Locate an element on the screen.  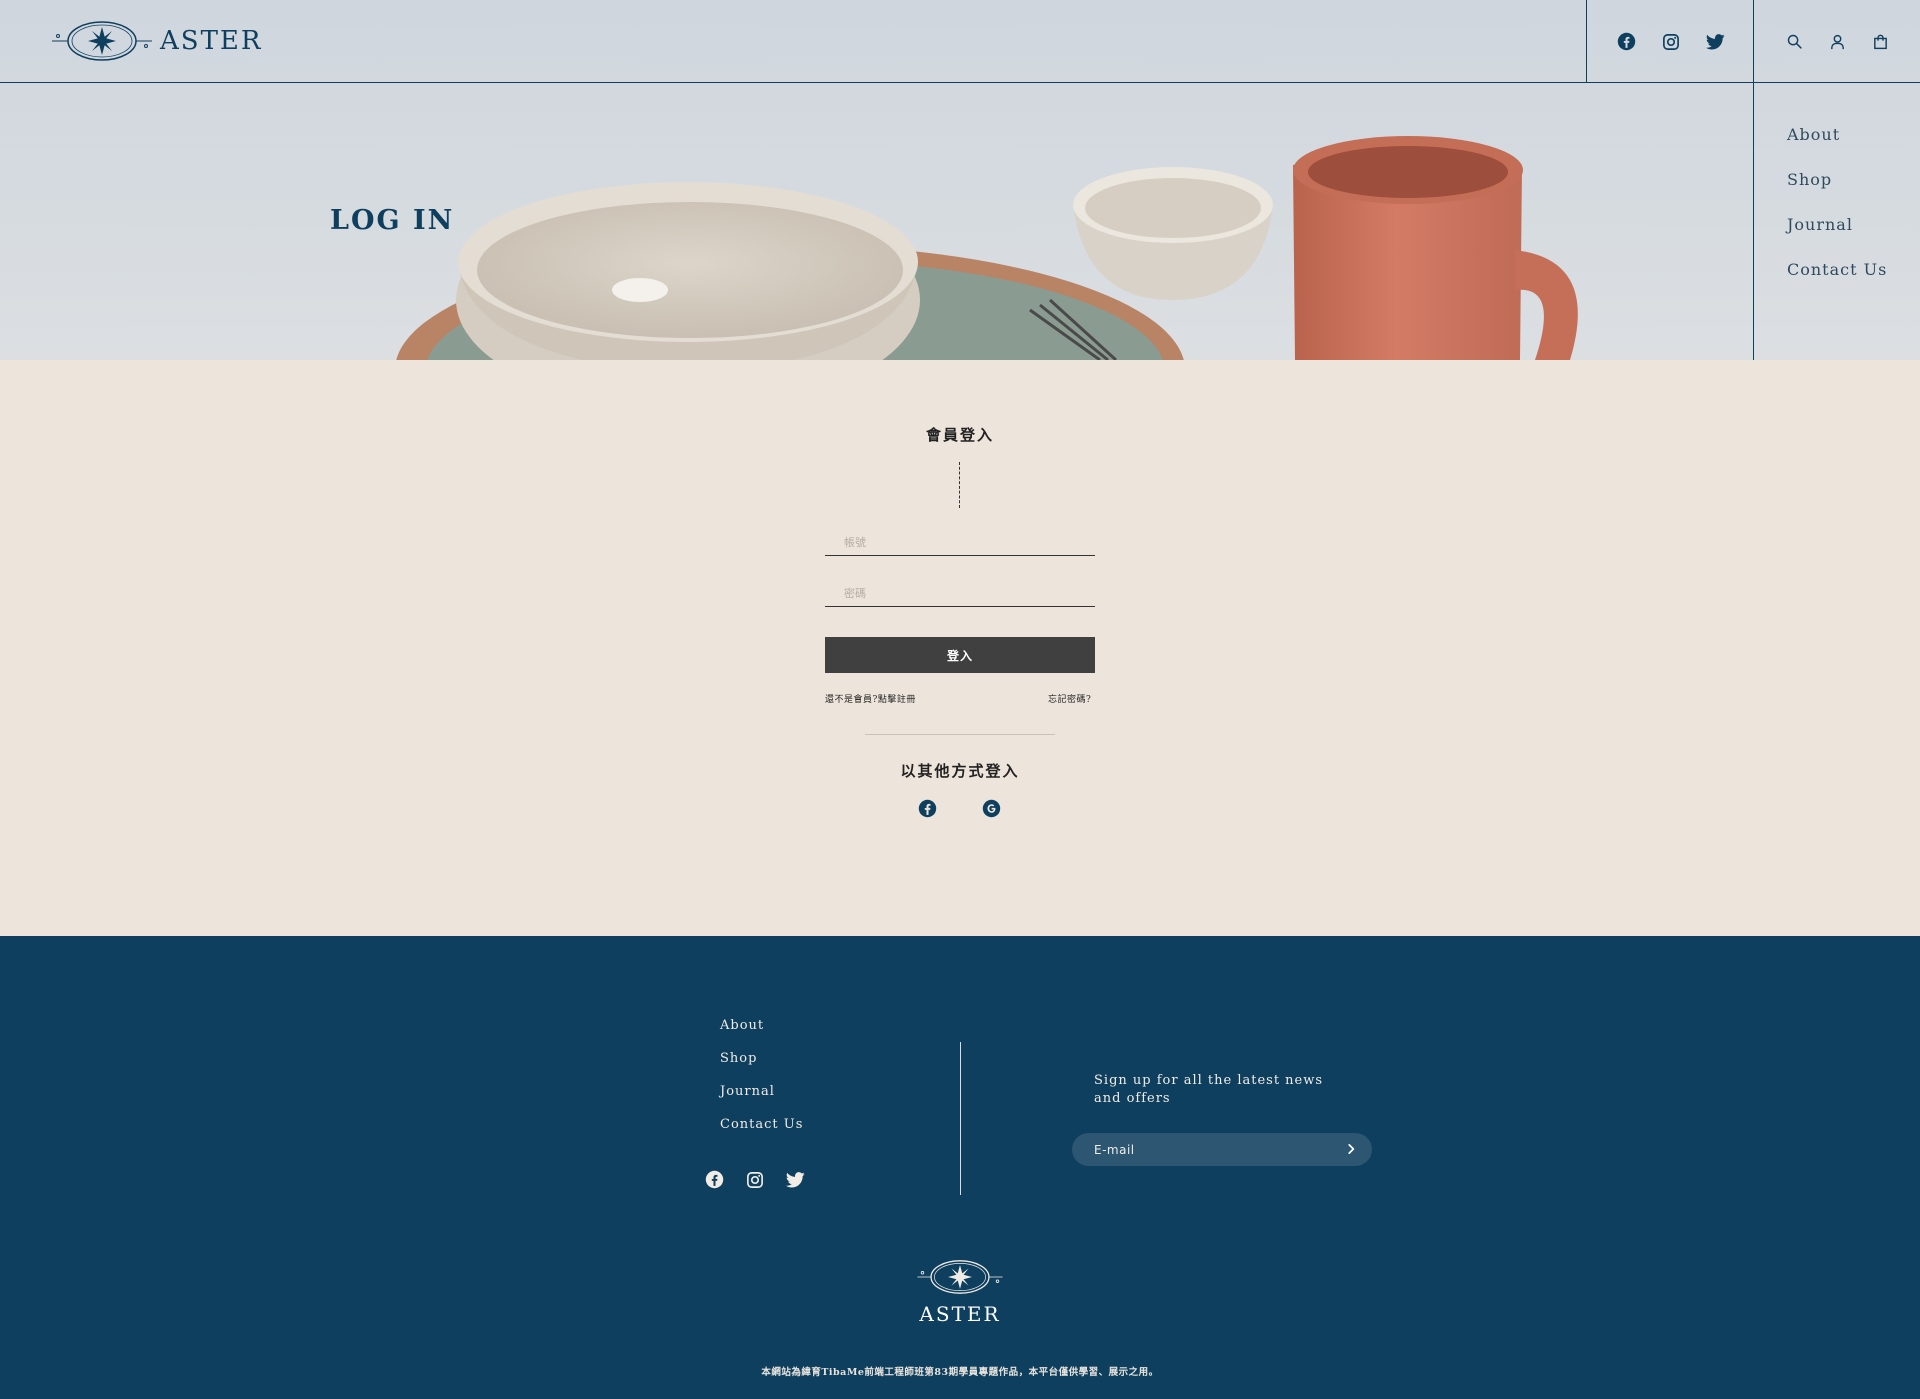
account-input is located at coordinates (960, 543).